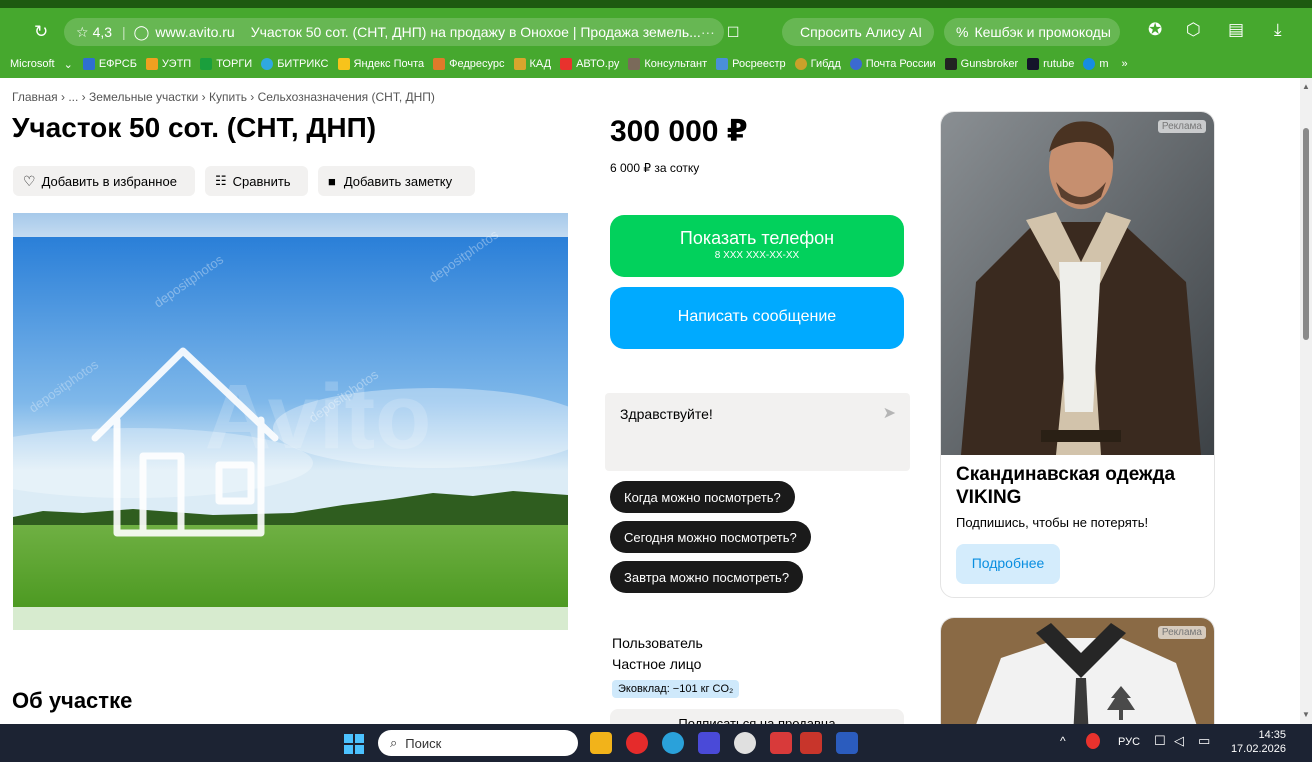 This screenshot has width=1312, height=762. What do you see at coordinates (234, 64) in the screenshot?
I see `bookmark-label: ТОРГИ` at bounding box center [234, 64].